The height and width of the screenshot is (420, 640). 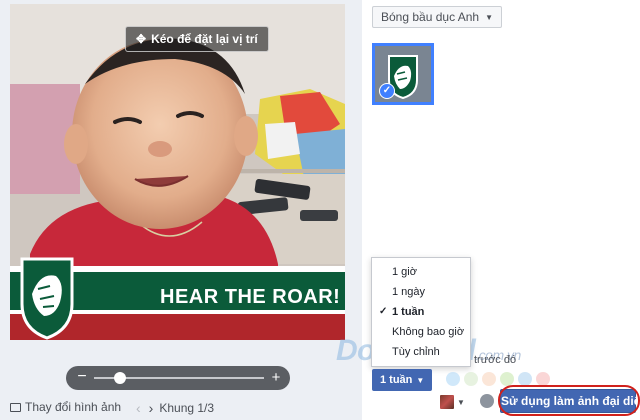 What do you see at coordinates (404, 272) in the screenshot?
I see `duration-option-label: 1 giờ` at bounding box center [404, 272].